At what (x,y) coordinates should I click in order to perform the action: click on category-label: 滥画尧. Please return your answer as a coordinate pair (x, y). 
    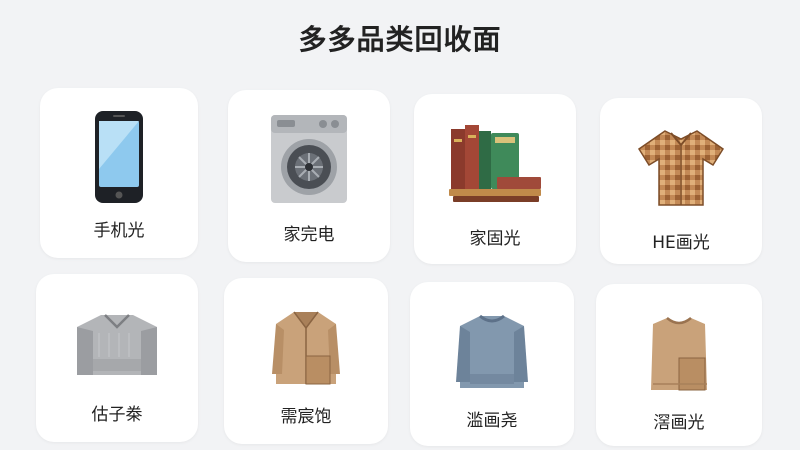
    Looking at the image, I should click on (492, 421).